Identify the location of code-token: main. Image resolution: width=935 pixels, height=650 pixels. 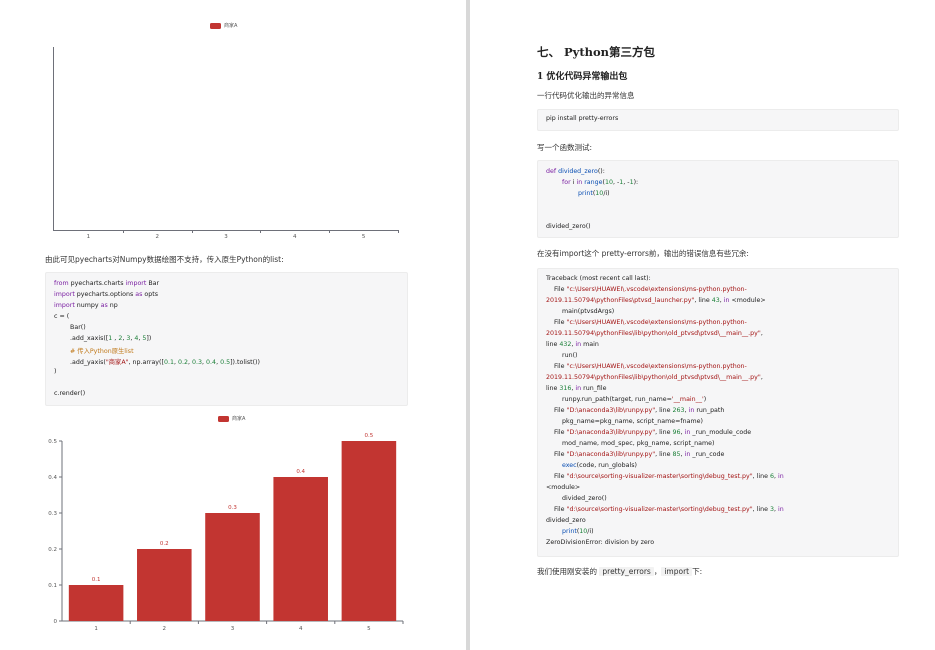
(591, 344).